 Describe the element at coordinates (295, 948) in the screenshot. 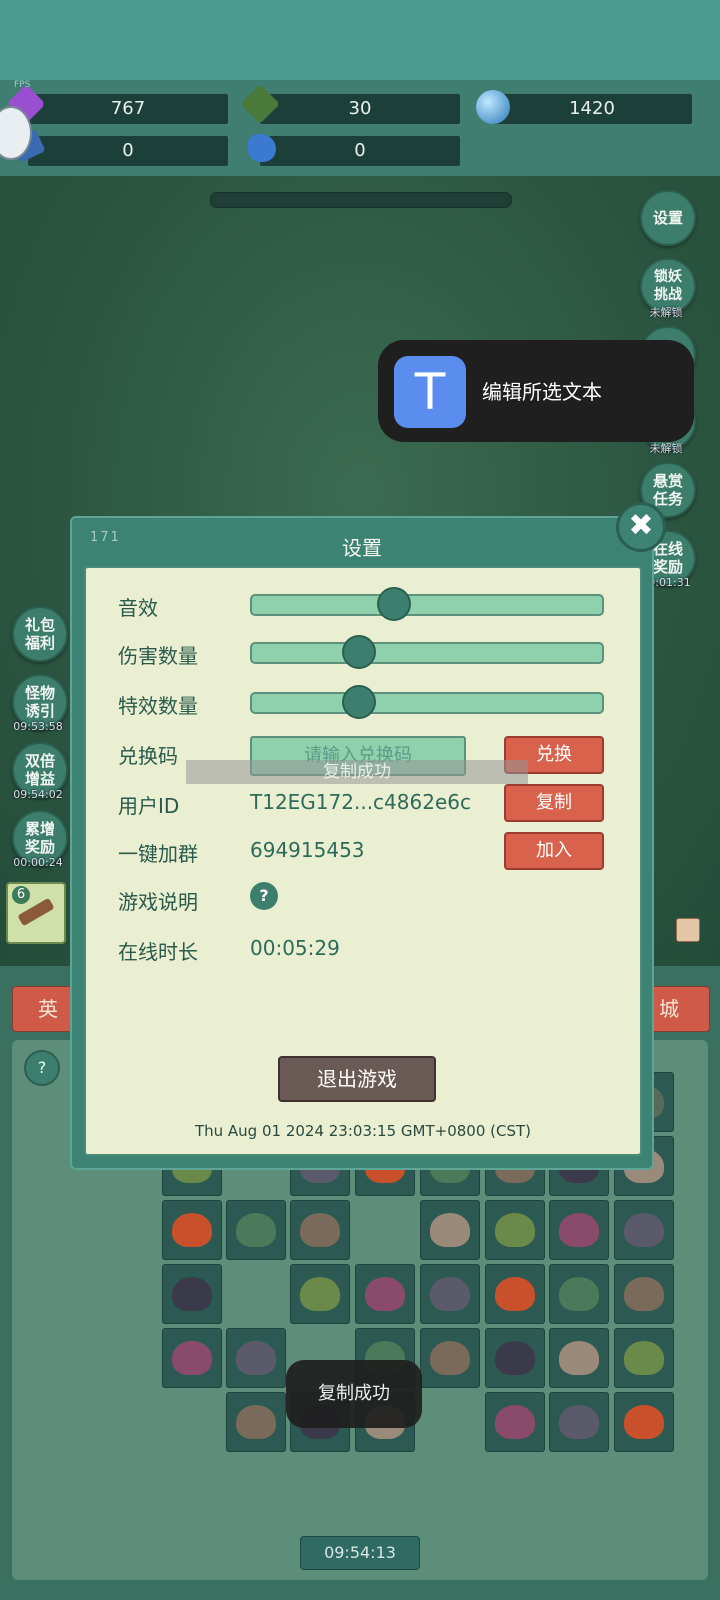

I see `online-time-value: 00:05:29` at that location.